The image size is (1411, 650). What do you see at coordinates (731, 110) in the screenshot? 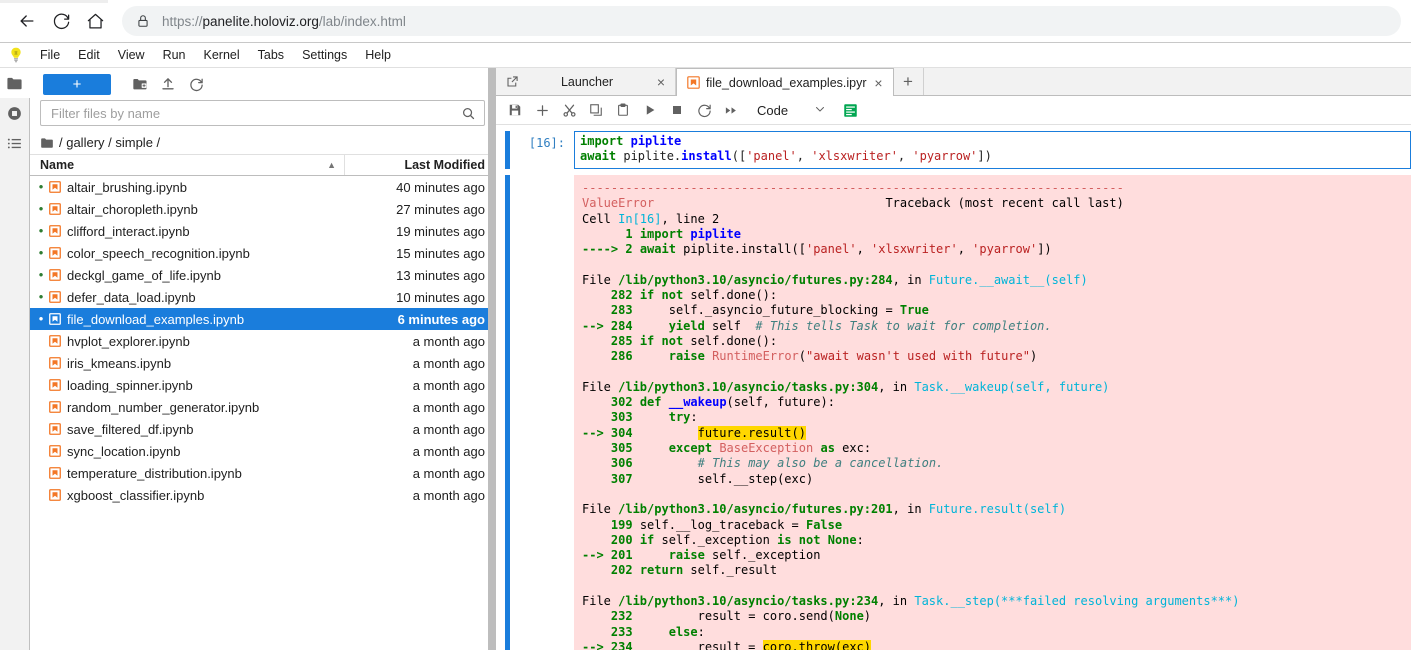
I see `fast-forward-icon` at bounding box center [731, 110].